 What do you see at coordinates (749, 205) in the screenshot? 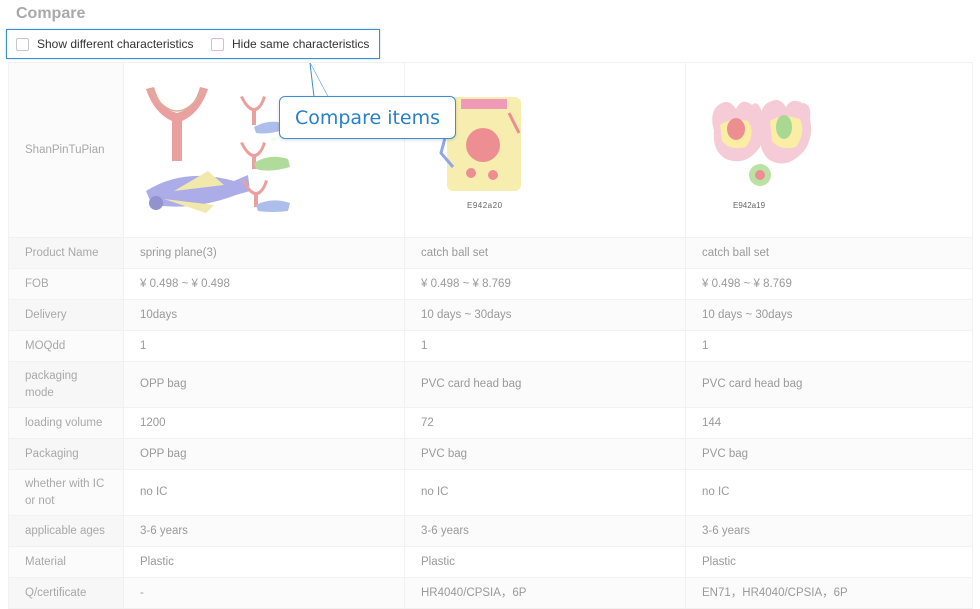
I see `image-caption: E942a19` at bounding box center [749, 205].